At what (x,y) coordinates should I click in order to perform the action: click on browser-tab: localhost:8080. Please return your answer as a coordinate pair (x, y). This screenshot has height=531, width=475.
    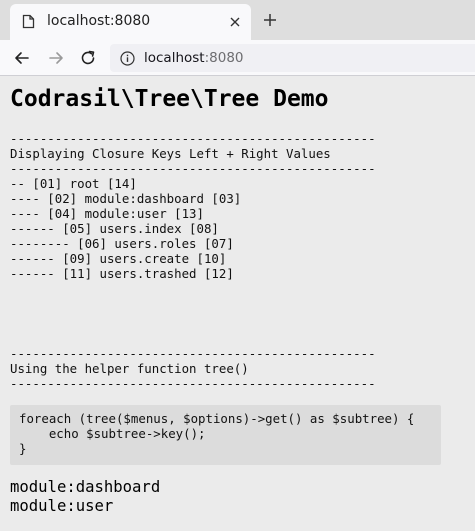
    Looking at the image, I should click on (130, 22).